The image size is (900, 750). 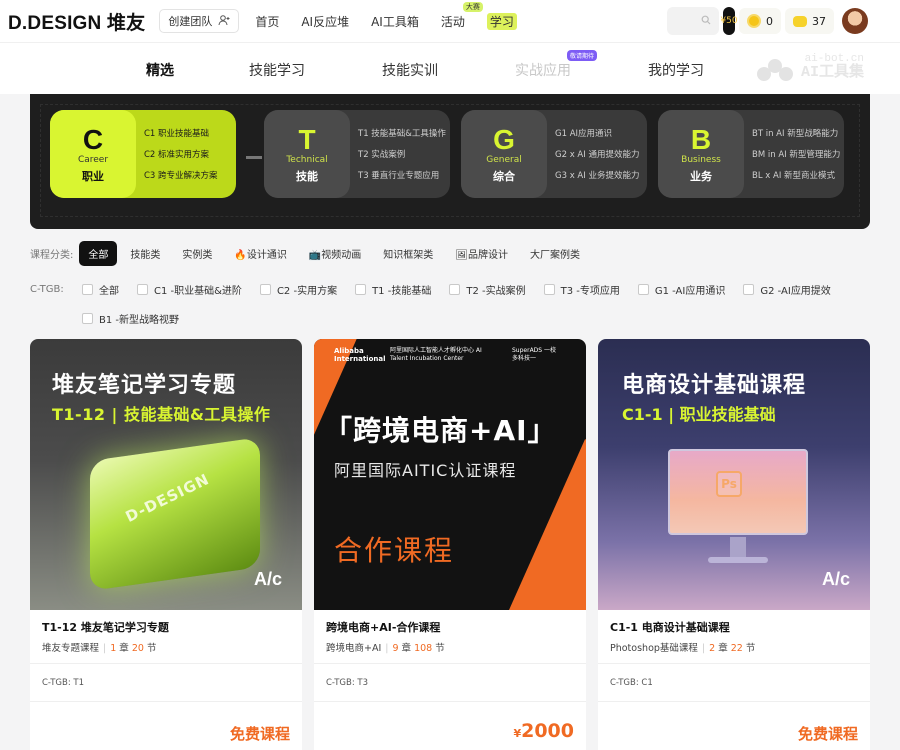 What do you see at coordinates (738, 560) in the screenshot?
I see `monitor-base` at bounding box center [738, 560].